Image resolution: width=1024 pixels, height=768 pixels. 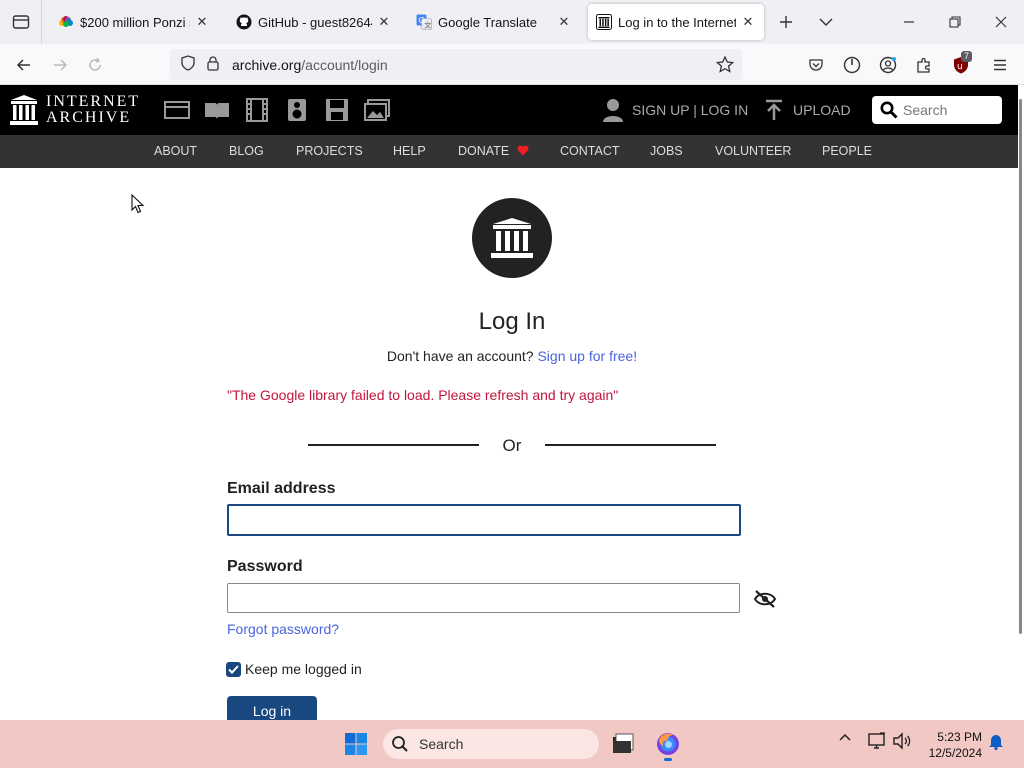 I want to click on url-path: /account/login, so click(x=344, y=64).